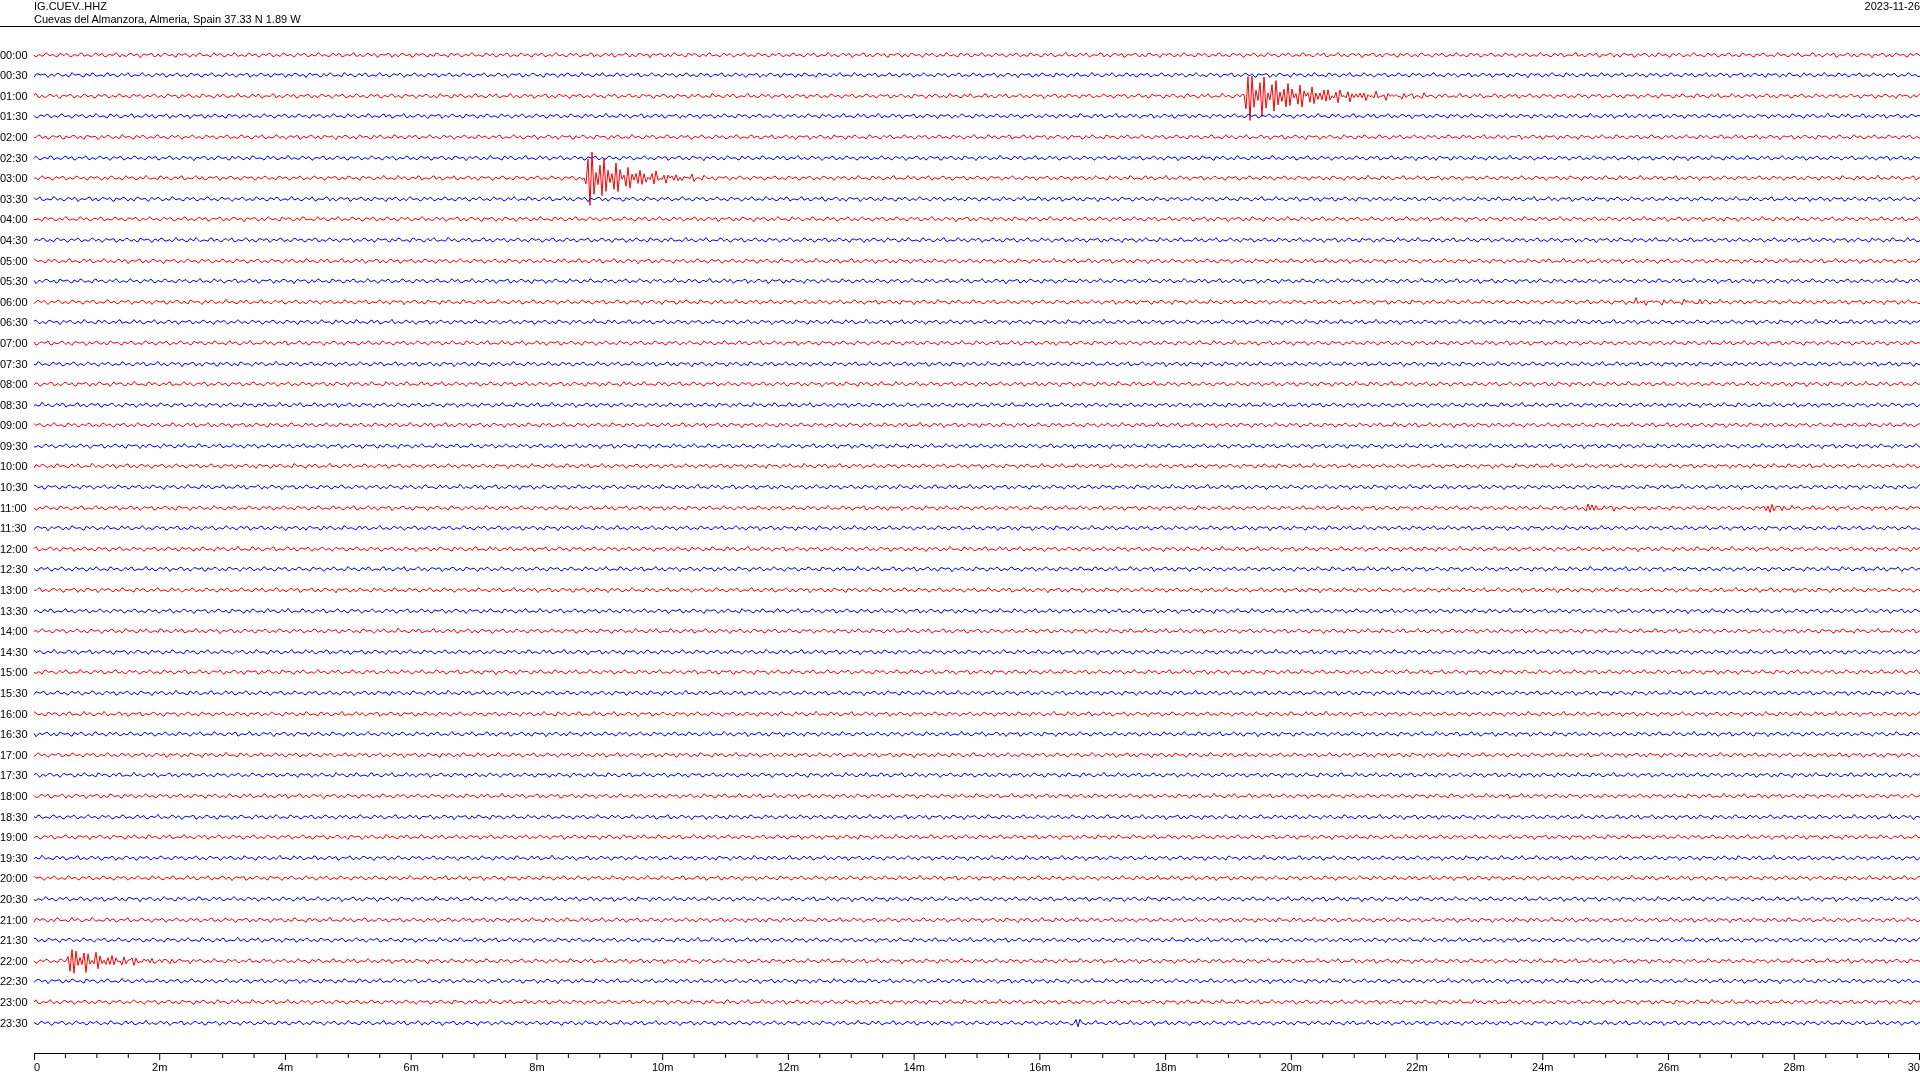 This screenshot has width=1920, height=1080. What do you see at coordinates (14, 75) in the screenshot?
I see `time-label: 00:30` at bounding box center [14, 75].